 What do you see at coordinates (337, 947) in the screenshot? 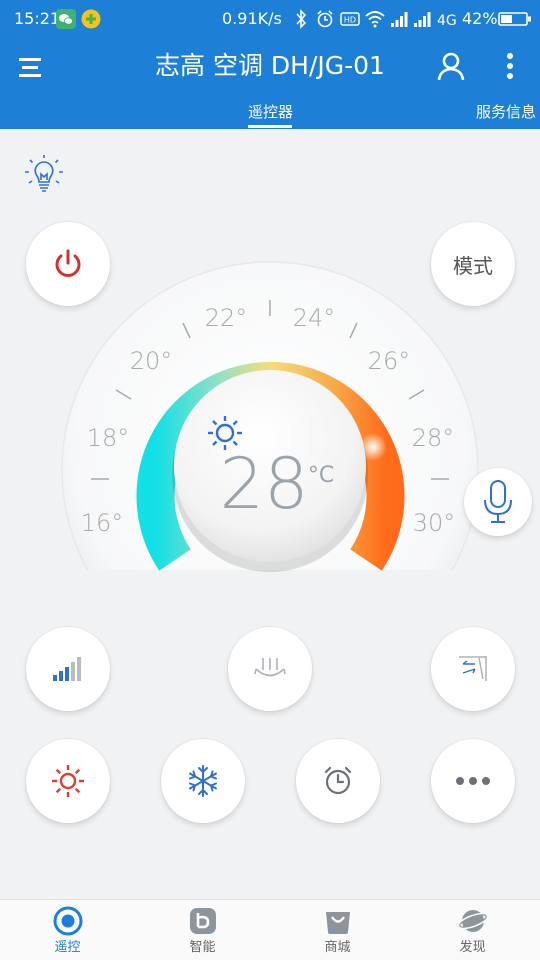
I see `nav-shop-label: 商城` at bounding box center [337, 947].